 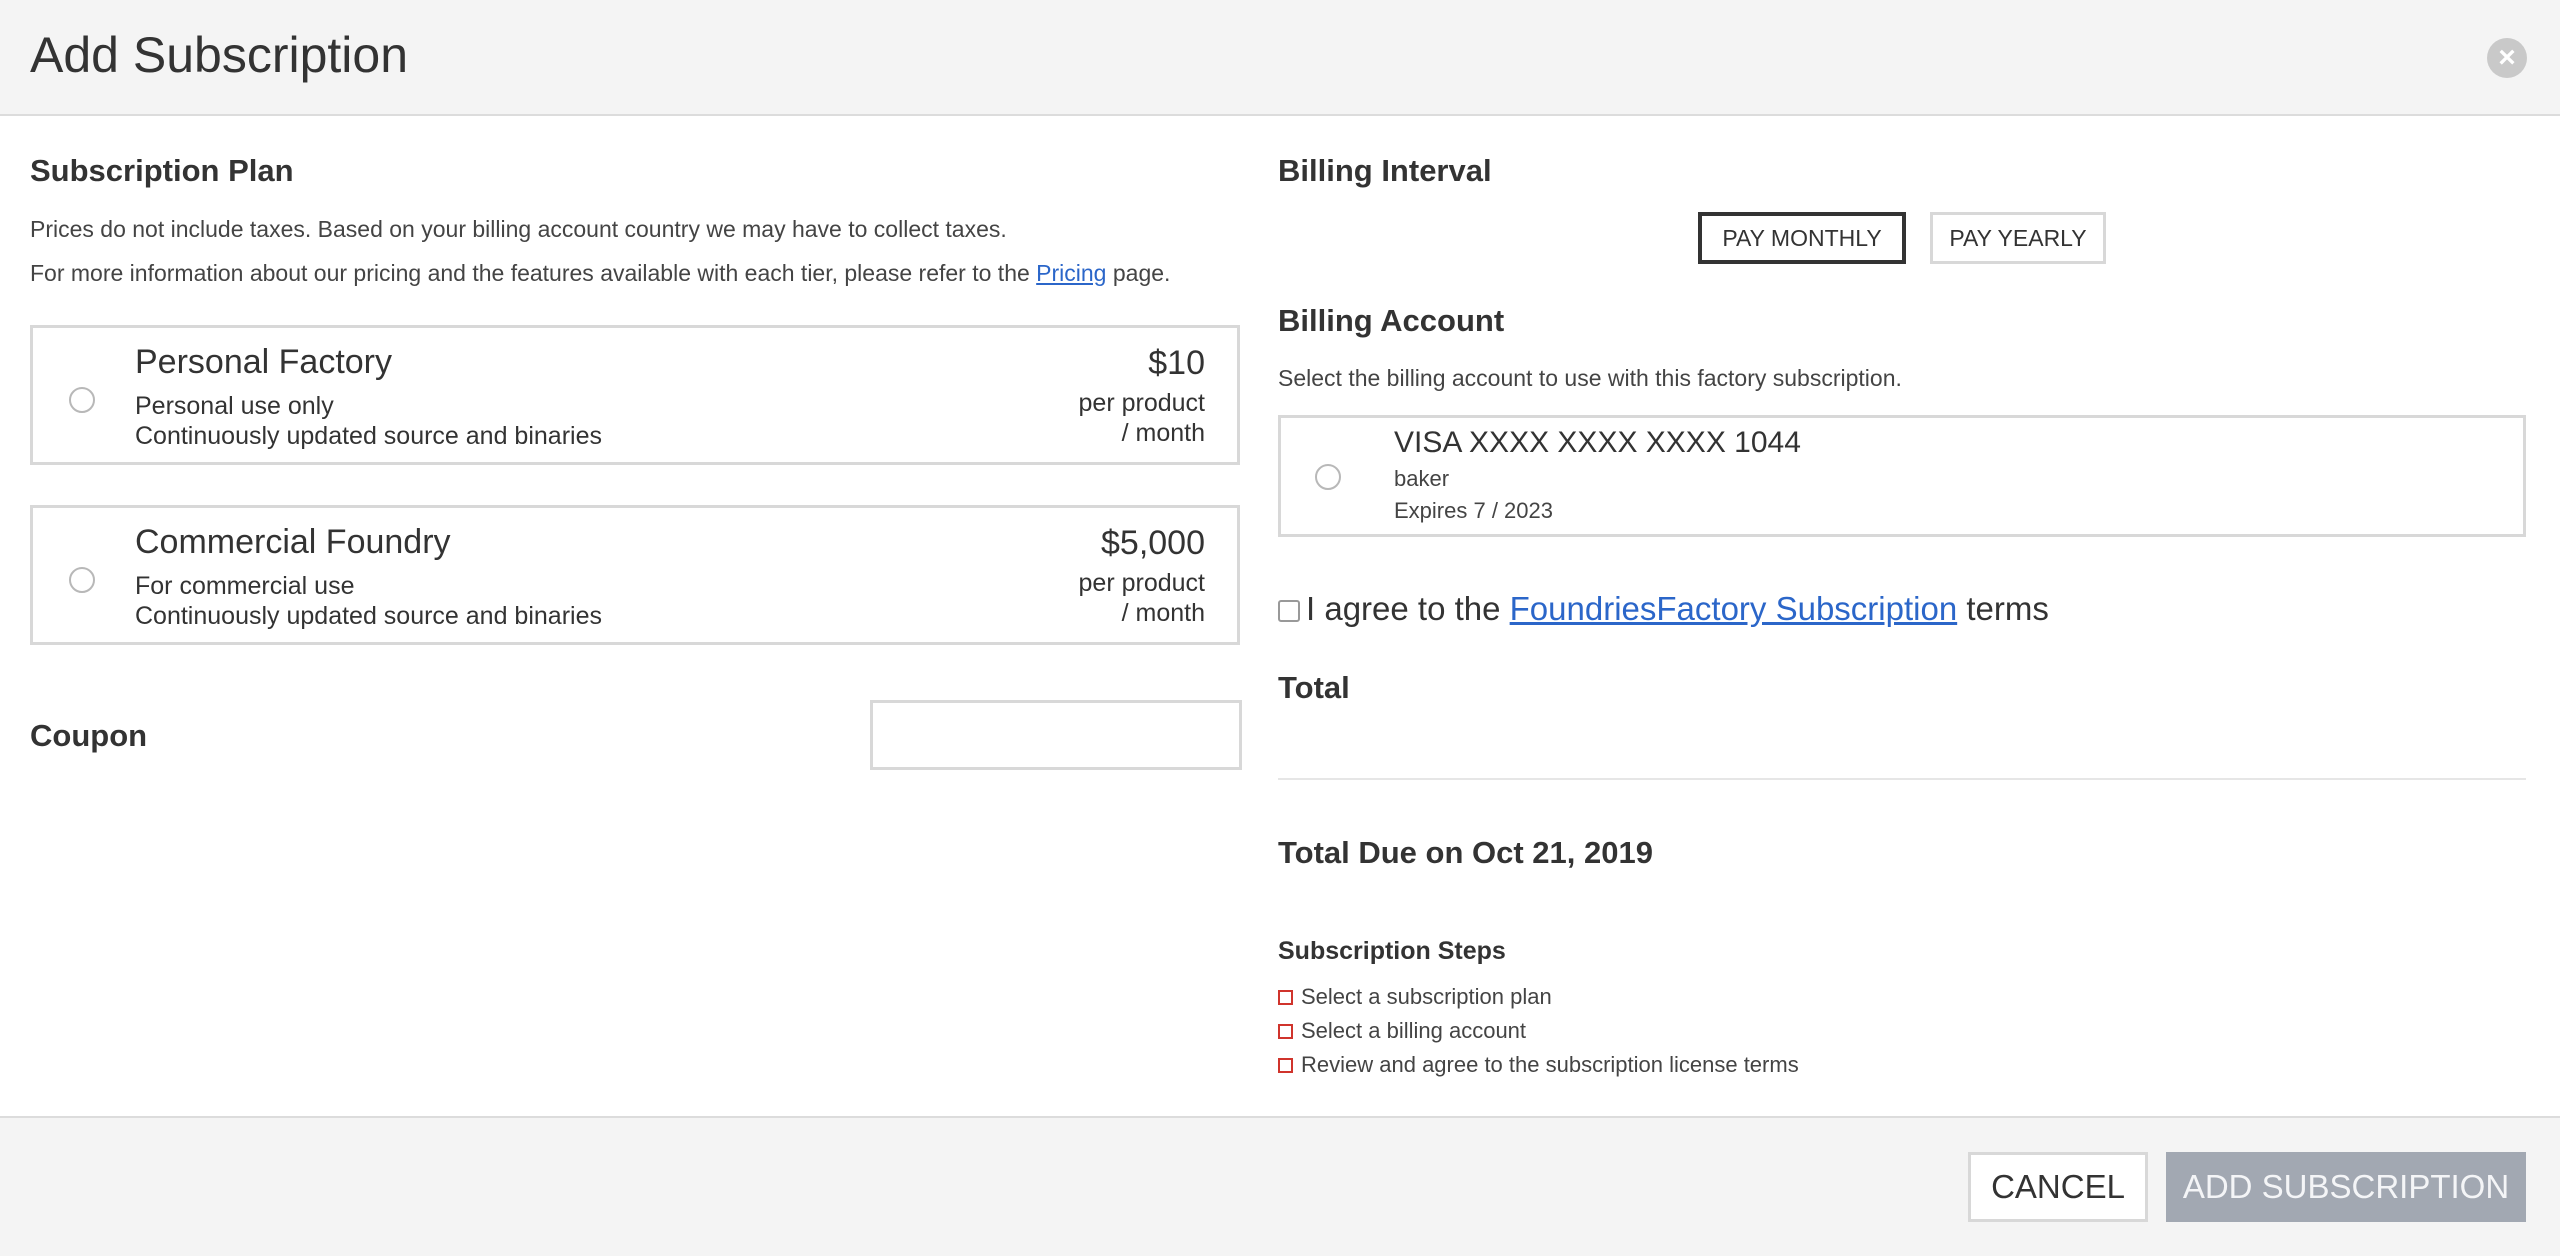 I want to click on step-item: Select a billing account, so click(x=1402, y=1031).